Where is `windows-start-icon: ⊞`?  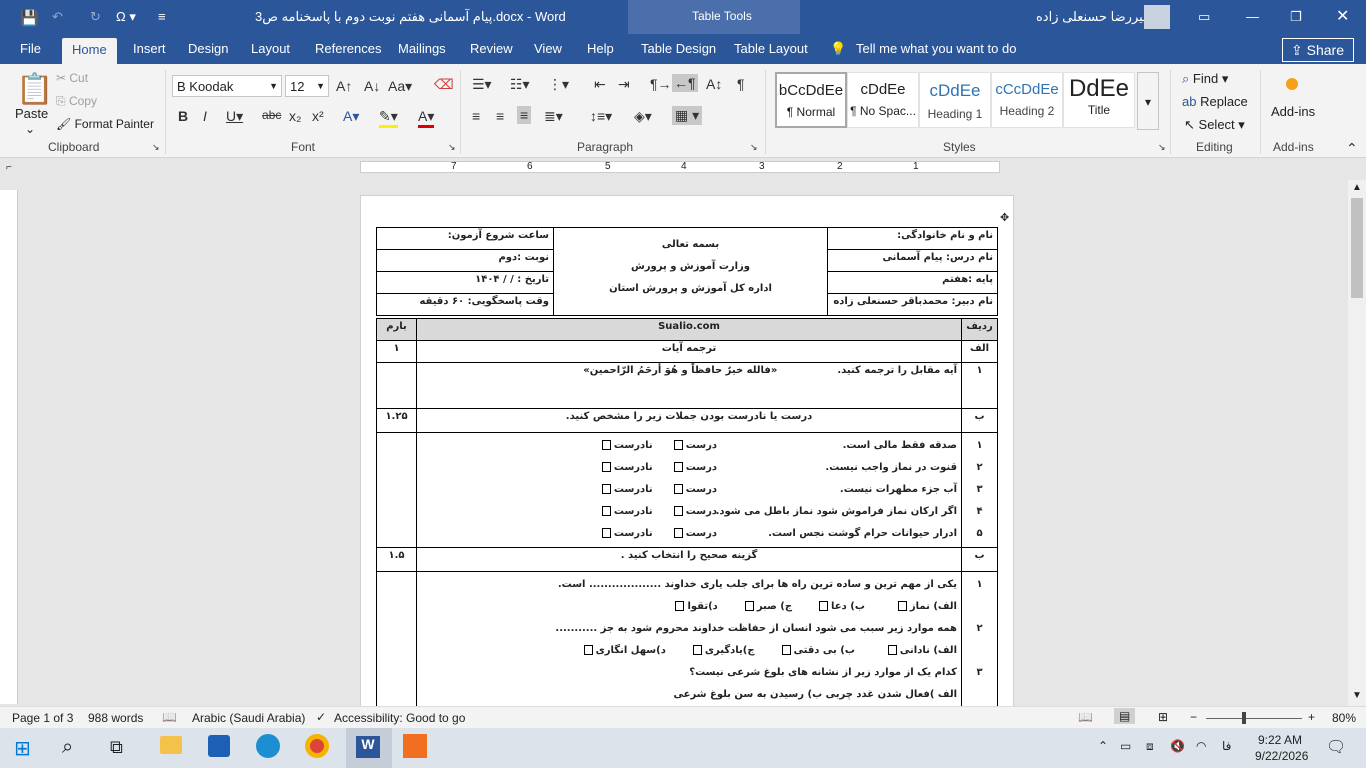 windows-start-icon: ⊞ is located at coordinates (22, 748).